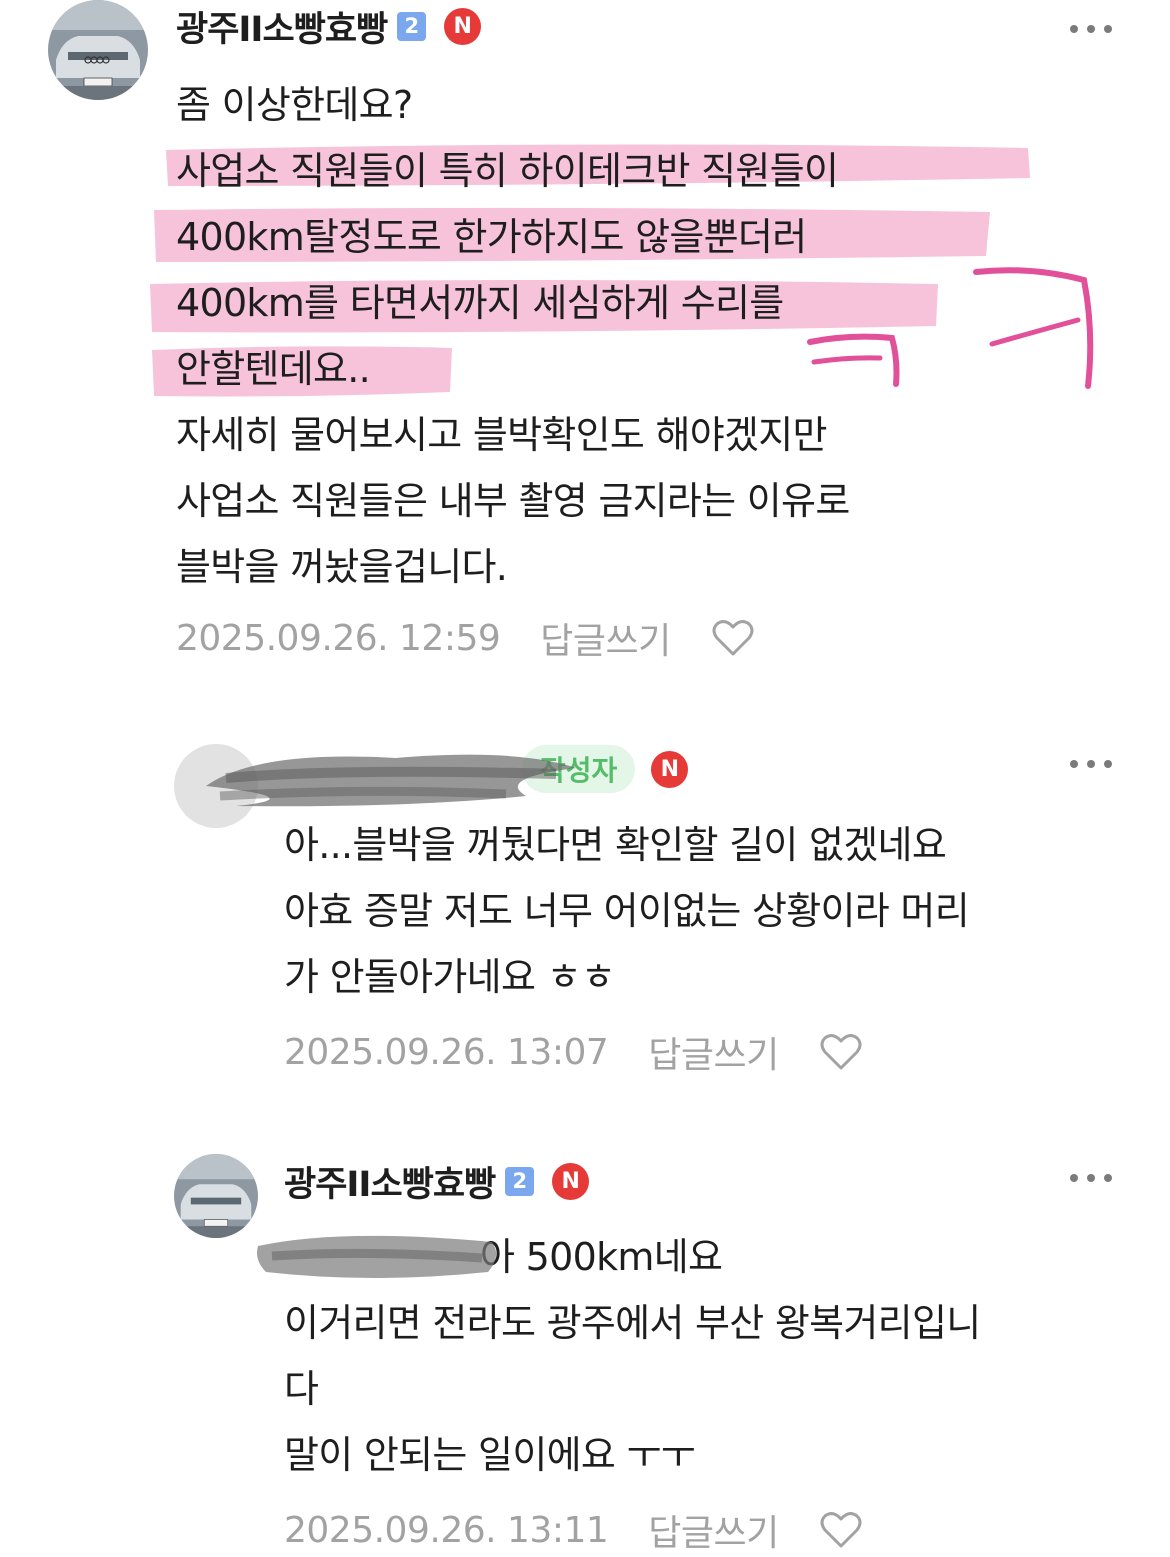 This screenshot has width=1170, height=1557. I want to click on comment-line: 아효 증말 저도 너무 어이없는 상황이라 머리, so click(627, 911).